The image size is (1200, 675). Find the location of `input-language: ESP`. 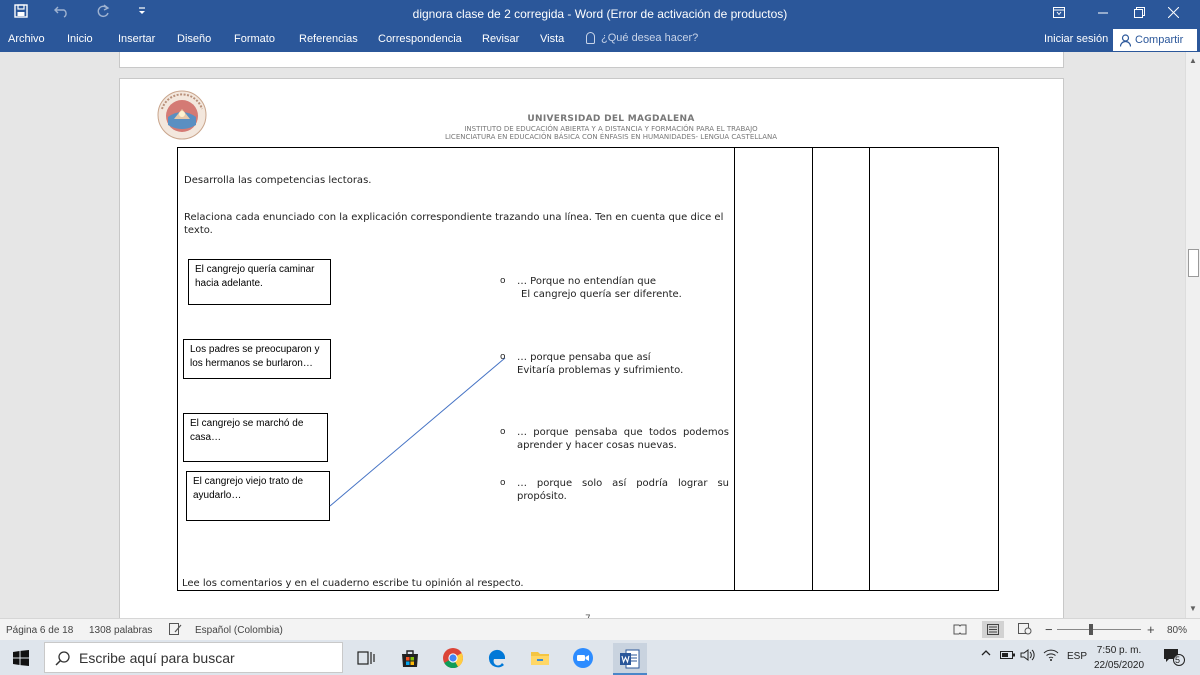

input-language: ESP is located at coordinates (1077, 656).